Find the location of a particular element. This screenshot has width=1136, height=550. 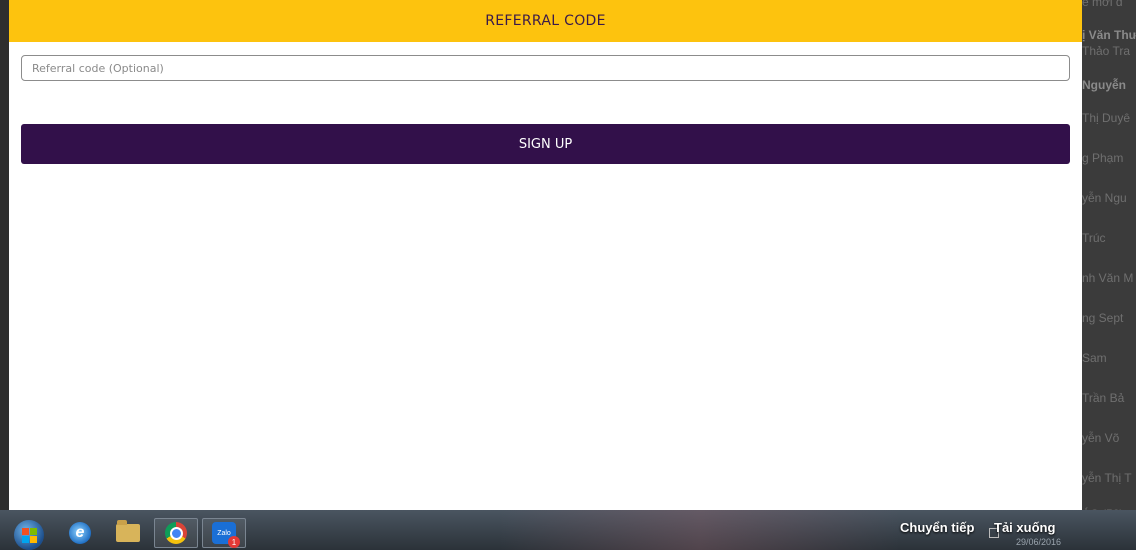

taskbar-wallpaper-strip is located at coordinates (700, 530).